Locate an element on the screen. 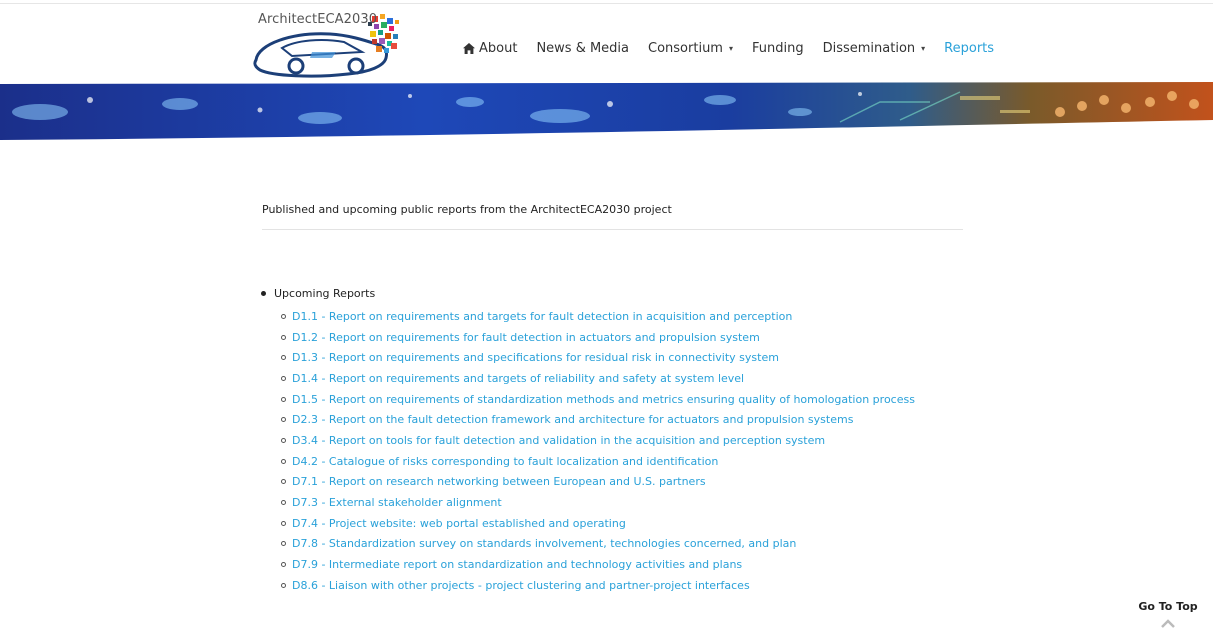 The height and width of the screenshot is (635, 1213). nav-about-label: About is located at coordinates (498, 48).